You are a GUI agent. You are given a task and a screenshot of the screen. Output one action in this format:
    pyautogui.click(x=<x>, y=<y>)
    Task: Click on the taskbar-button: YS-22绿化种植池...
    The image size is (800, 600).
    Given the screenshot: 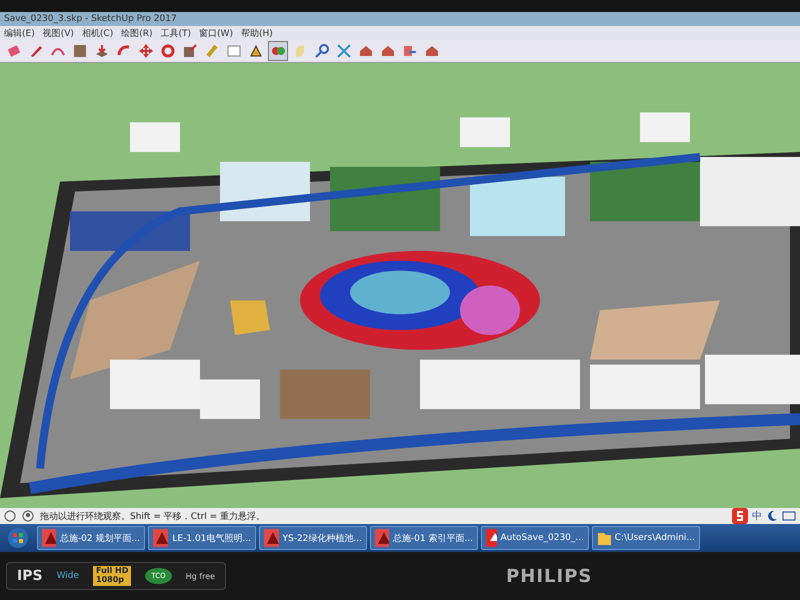 What is the action you would take?
    pyautogui.click(x=313, y=538)
    